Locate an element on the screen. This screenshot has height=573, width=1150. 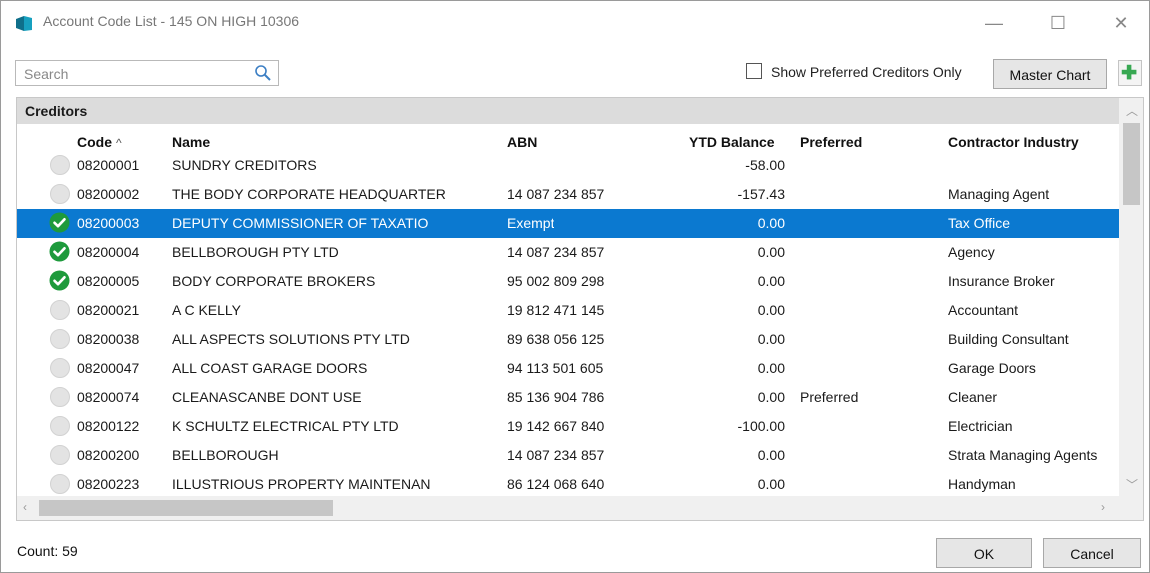
cell-code: 08200200 is located at coordinates (108, 455).